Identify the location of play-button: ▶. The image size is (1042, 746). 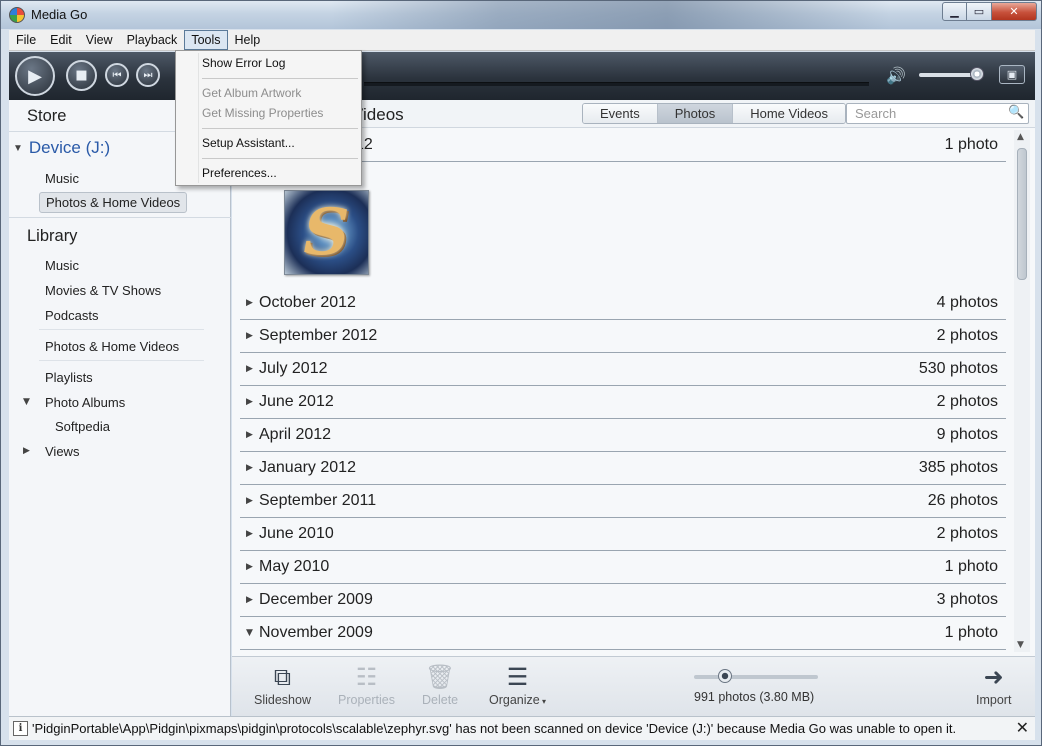
(35, 76).